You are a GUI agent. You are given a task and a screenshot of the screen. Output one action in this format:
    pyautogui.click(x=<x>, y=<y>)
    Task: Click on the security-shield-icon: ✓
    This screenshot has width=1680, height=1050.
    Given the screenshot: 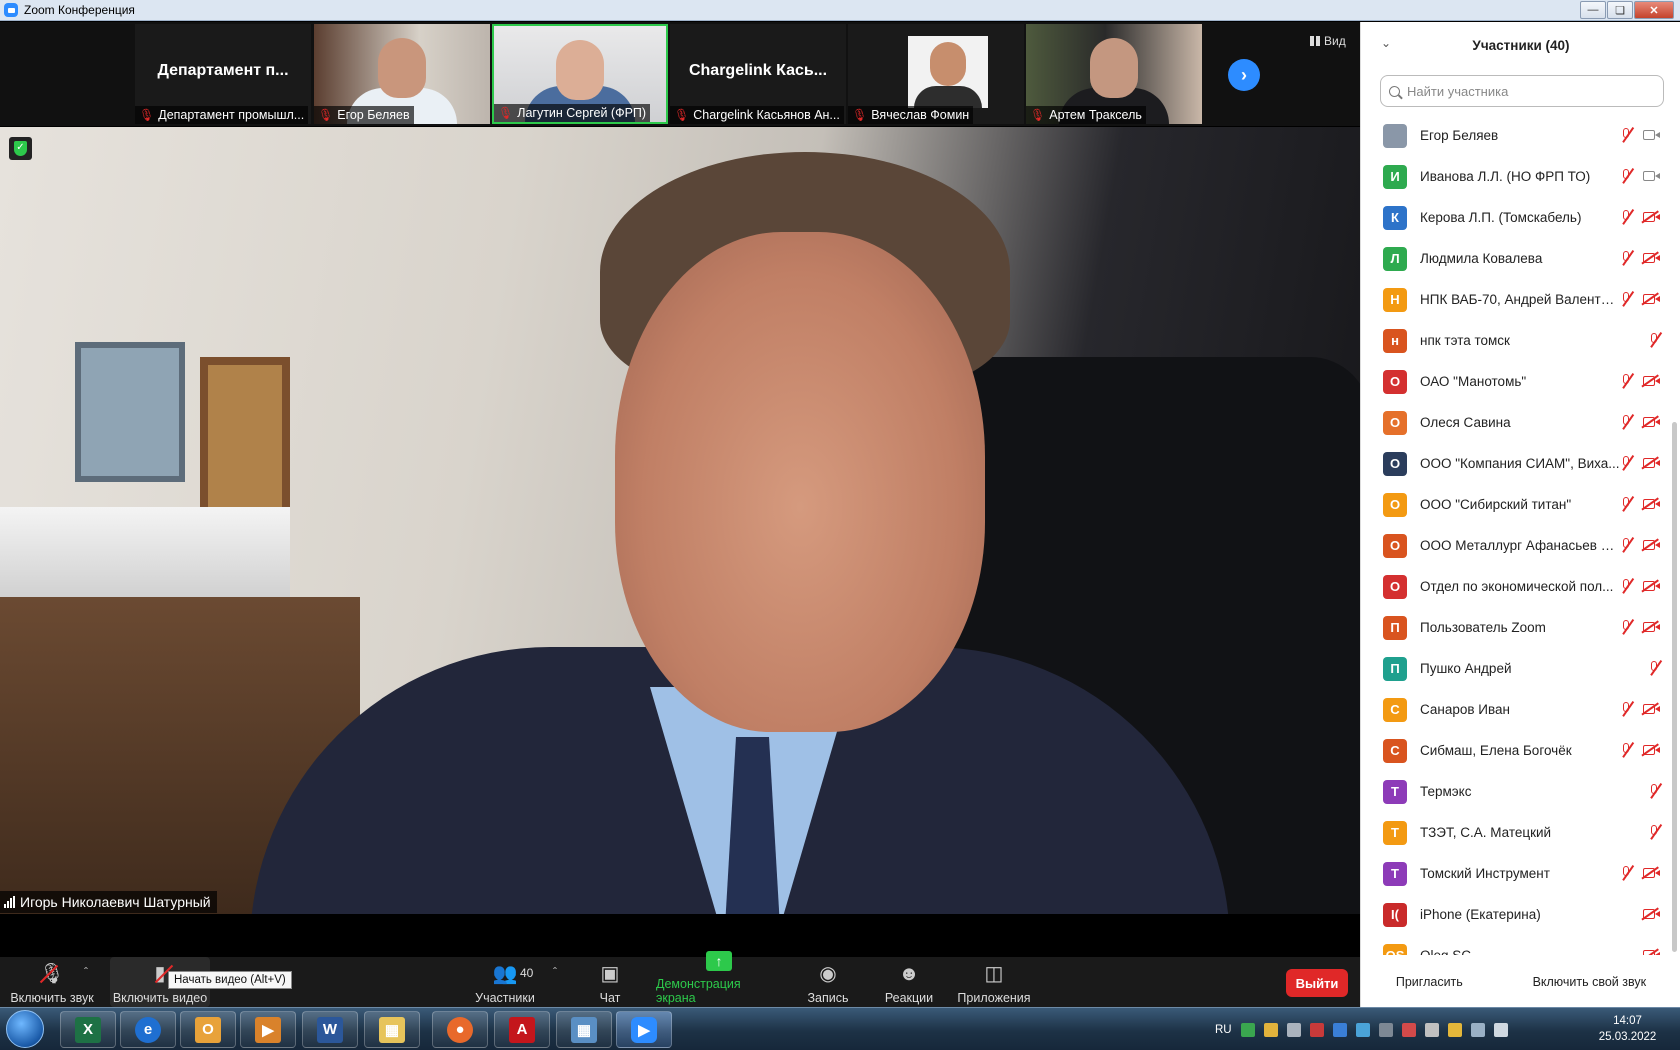 What is the action you would take?
    pyautogui.click(x=20, y=148)
    